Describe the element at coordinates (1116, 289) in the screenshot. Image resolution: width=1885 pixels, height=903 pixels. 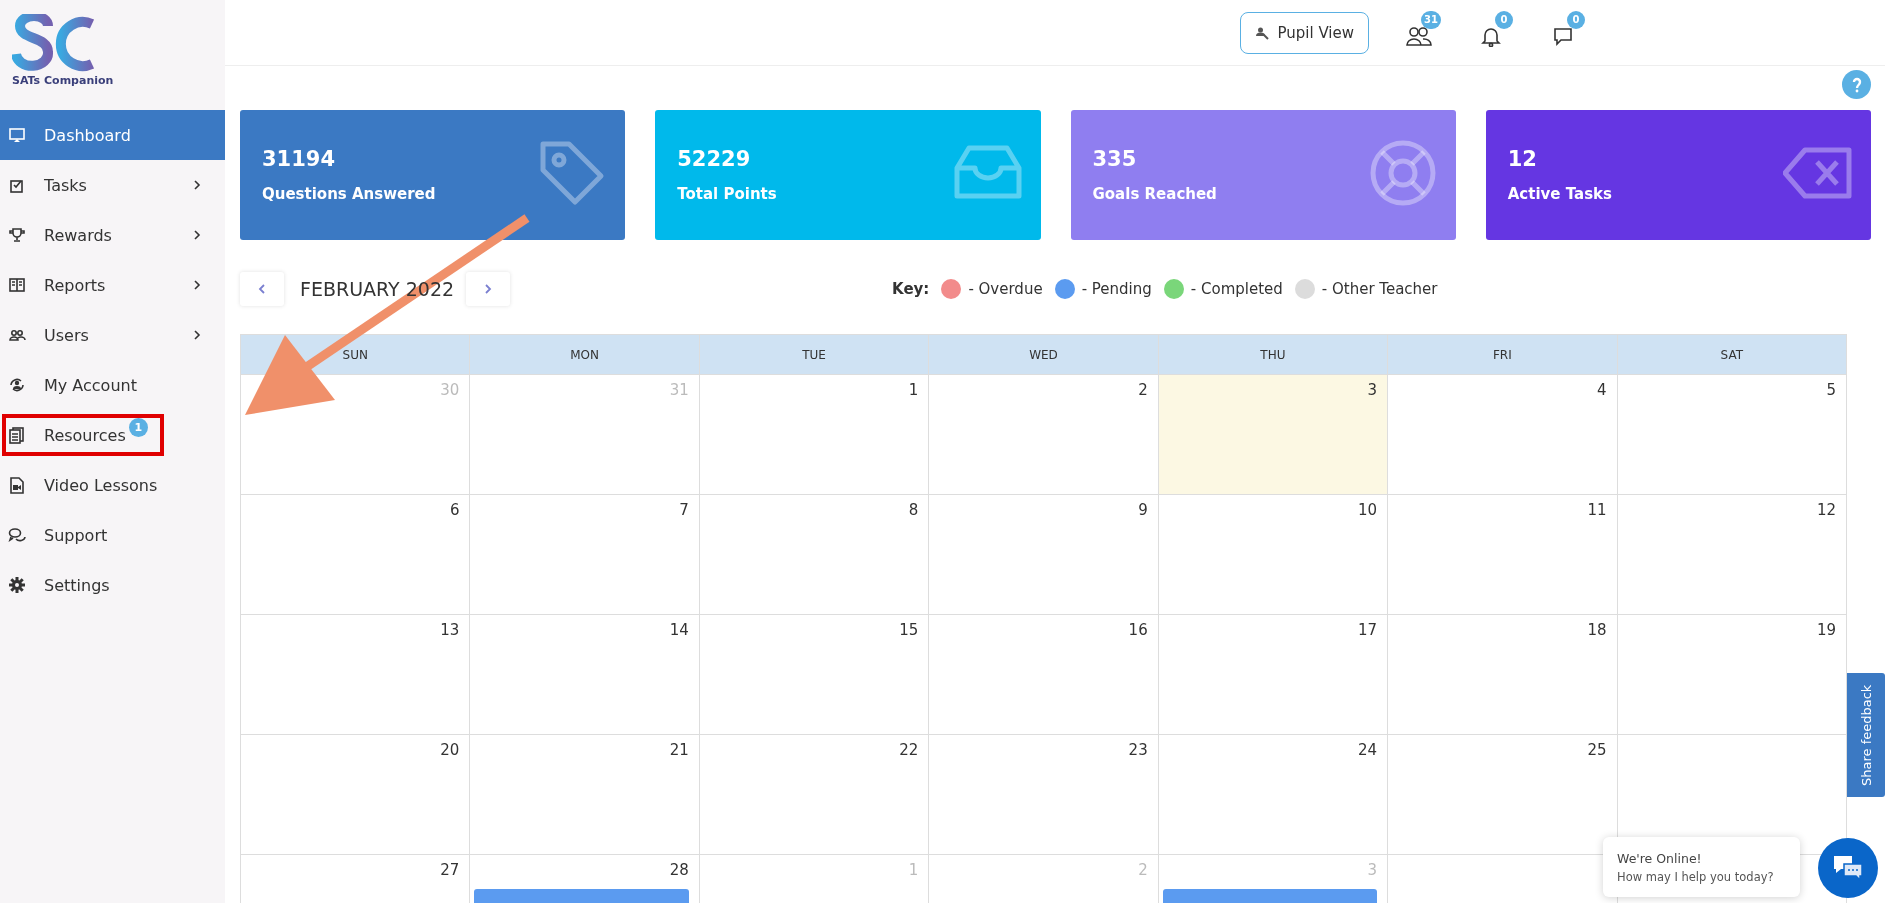
I see `legend-label: - Pending` at that location.